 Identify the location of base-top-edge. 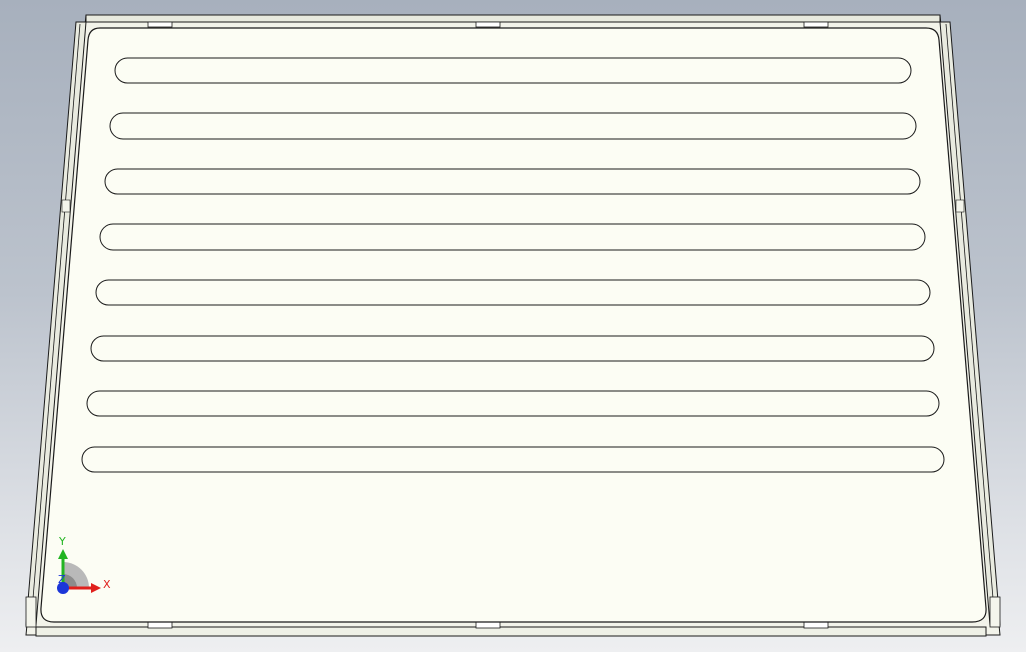
(513, 18).